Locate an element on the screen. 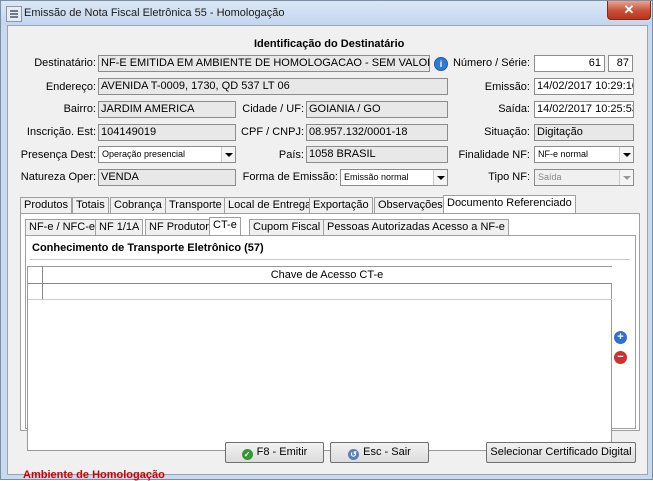  row-indicator-header is located at coordinates (35, 275).